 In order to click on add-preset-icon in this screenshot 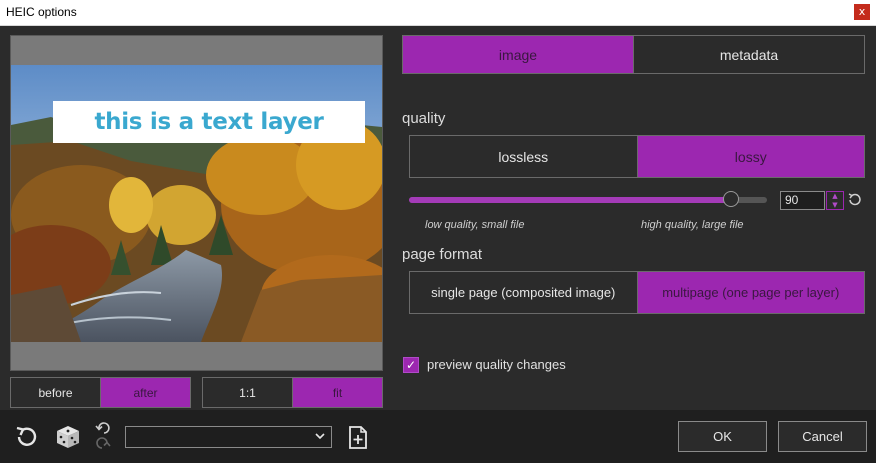, I will do `click(358, 437)`.